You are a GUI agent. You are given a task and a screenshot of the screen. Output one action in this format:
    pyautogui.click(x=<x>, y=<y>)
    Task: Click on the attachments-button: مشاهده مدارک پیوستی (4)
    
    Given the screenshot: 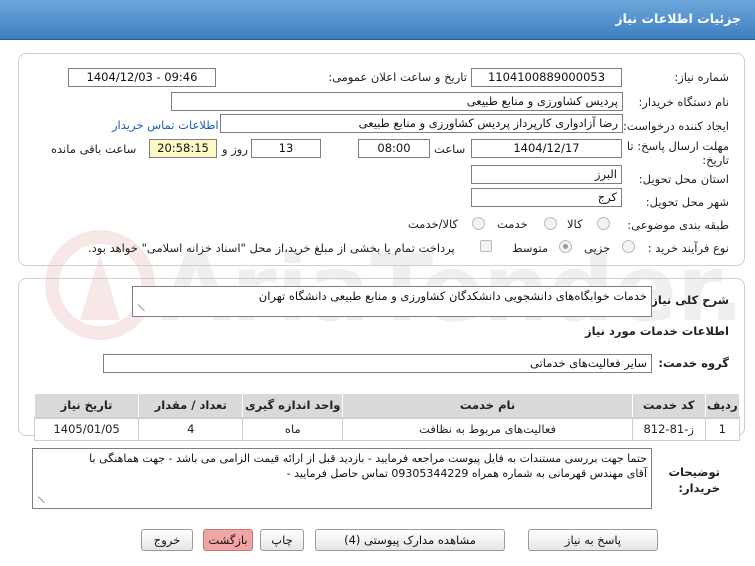 What is the action you would take?
    pyautogui.click(x=410, y=540)
    